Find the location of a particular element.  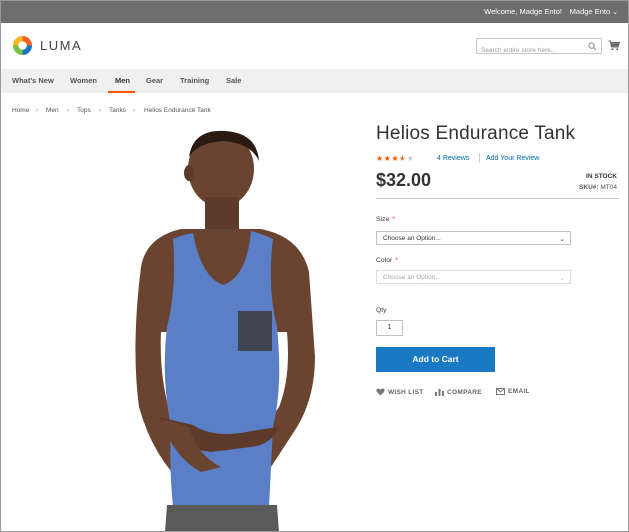

star-empty-icon: ★ is located at coordinates (410, 158).